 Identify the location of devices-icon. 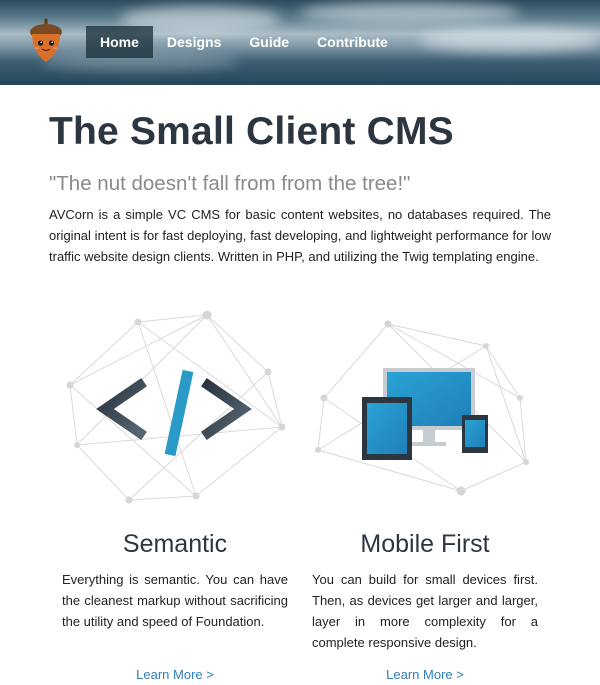
(422, 407).